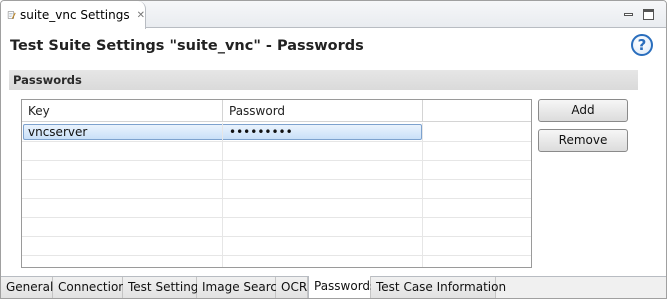 Image resolution: width=667 pixels, height=299 pixels. What do you see at coordinates (122, 111) in the screenshot?
I see `column-header-key: Key` at bounding box center [122, 111].